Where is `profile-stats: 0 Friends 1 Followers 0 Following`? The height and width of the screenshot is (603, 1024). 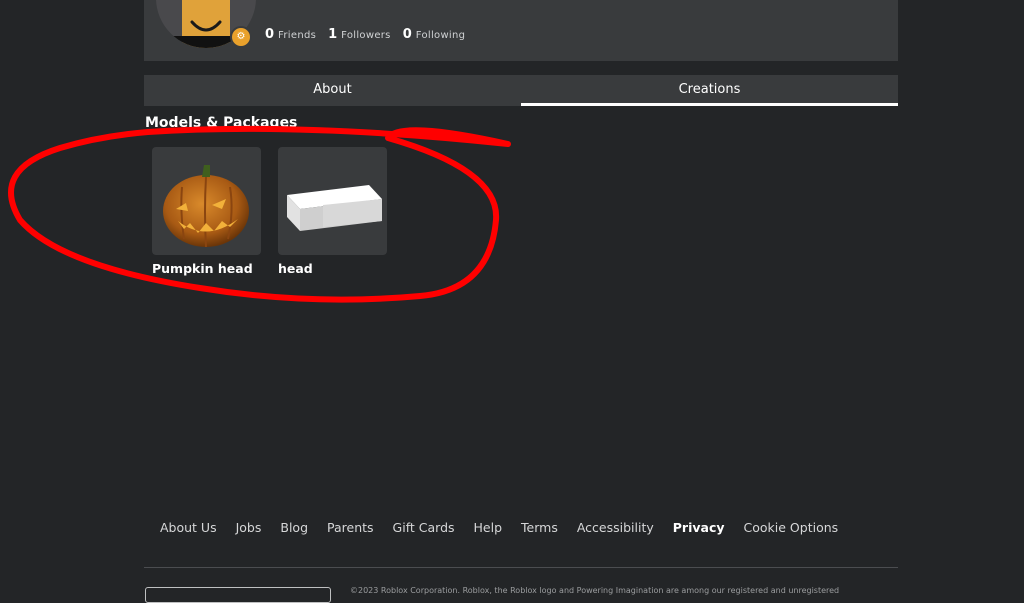 profile-stats: 0 Friends 1 Followers 0 Following is located at coordinates (365, 34).